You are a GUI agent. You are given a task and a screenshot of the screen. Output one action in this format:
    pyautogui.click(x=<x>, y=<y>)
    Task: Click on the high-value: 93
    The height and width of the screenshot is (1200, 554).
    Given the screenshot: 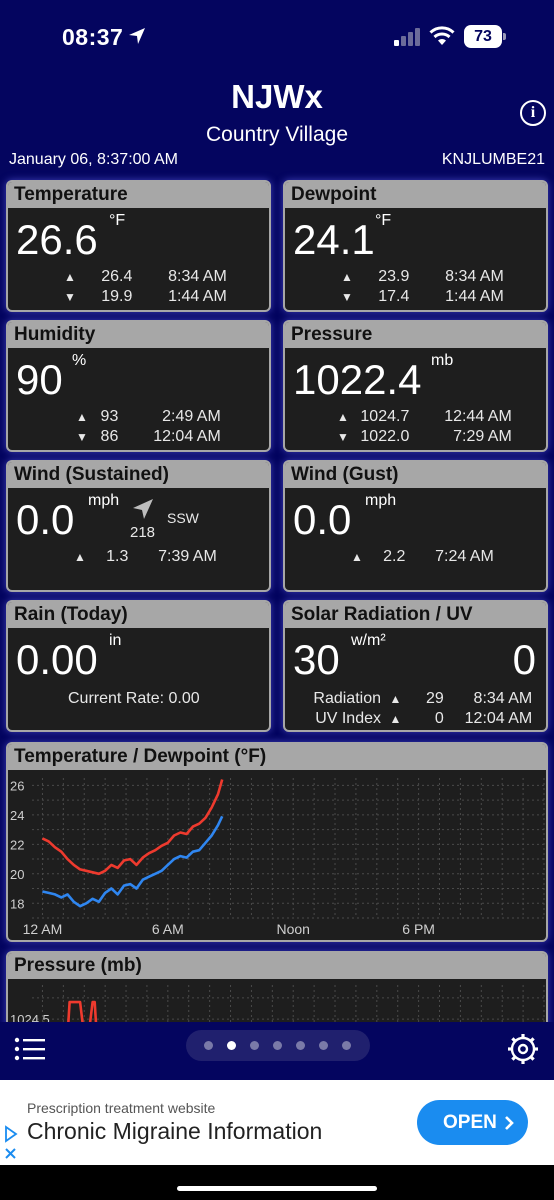 What is the action you would take?
    pyautogui.click(x=109, y=416)
    